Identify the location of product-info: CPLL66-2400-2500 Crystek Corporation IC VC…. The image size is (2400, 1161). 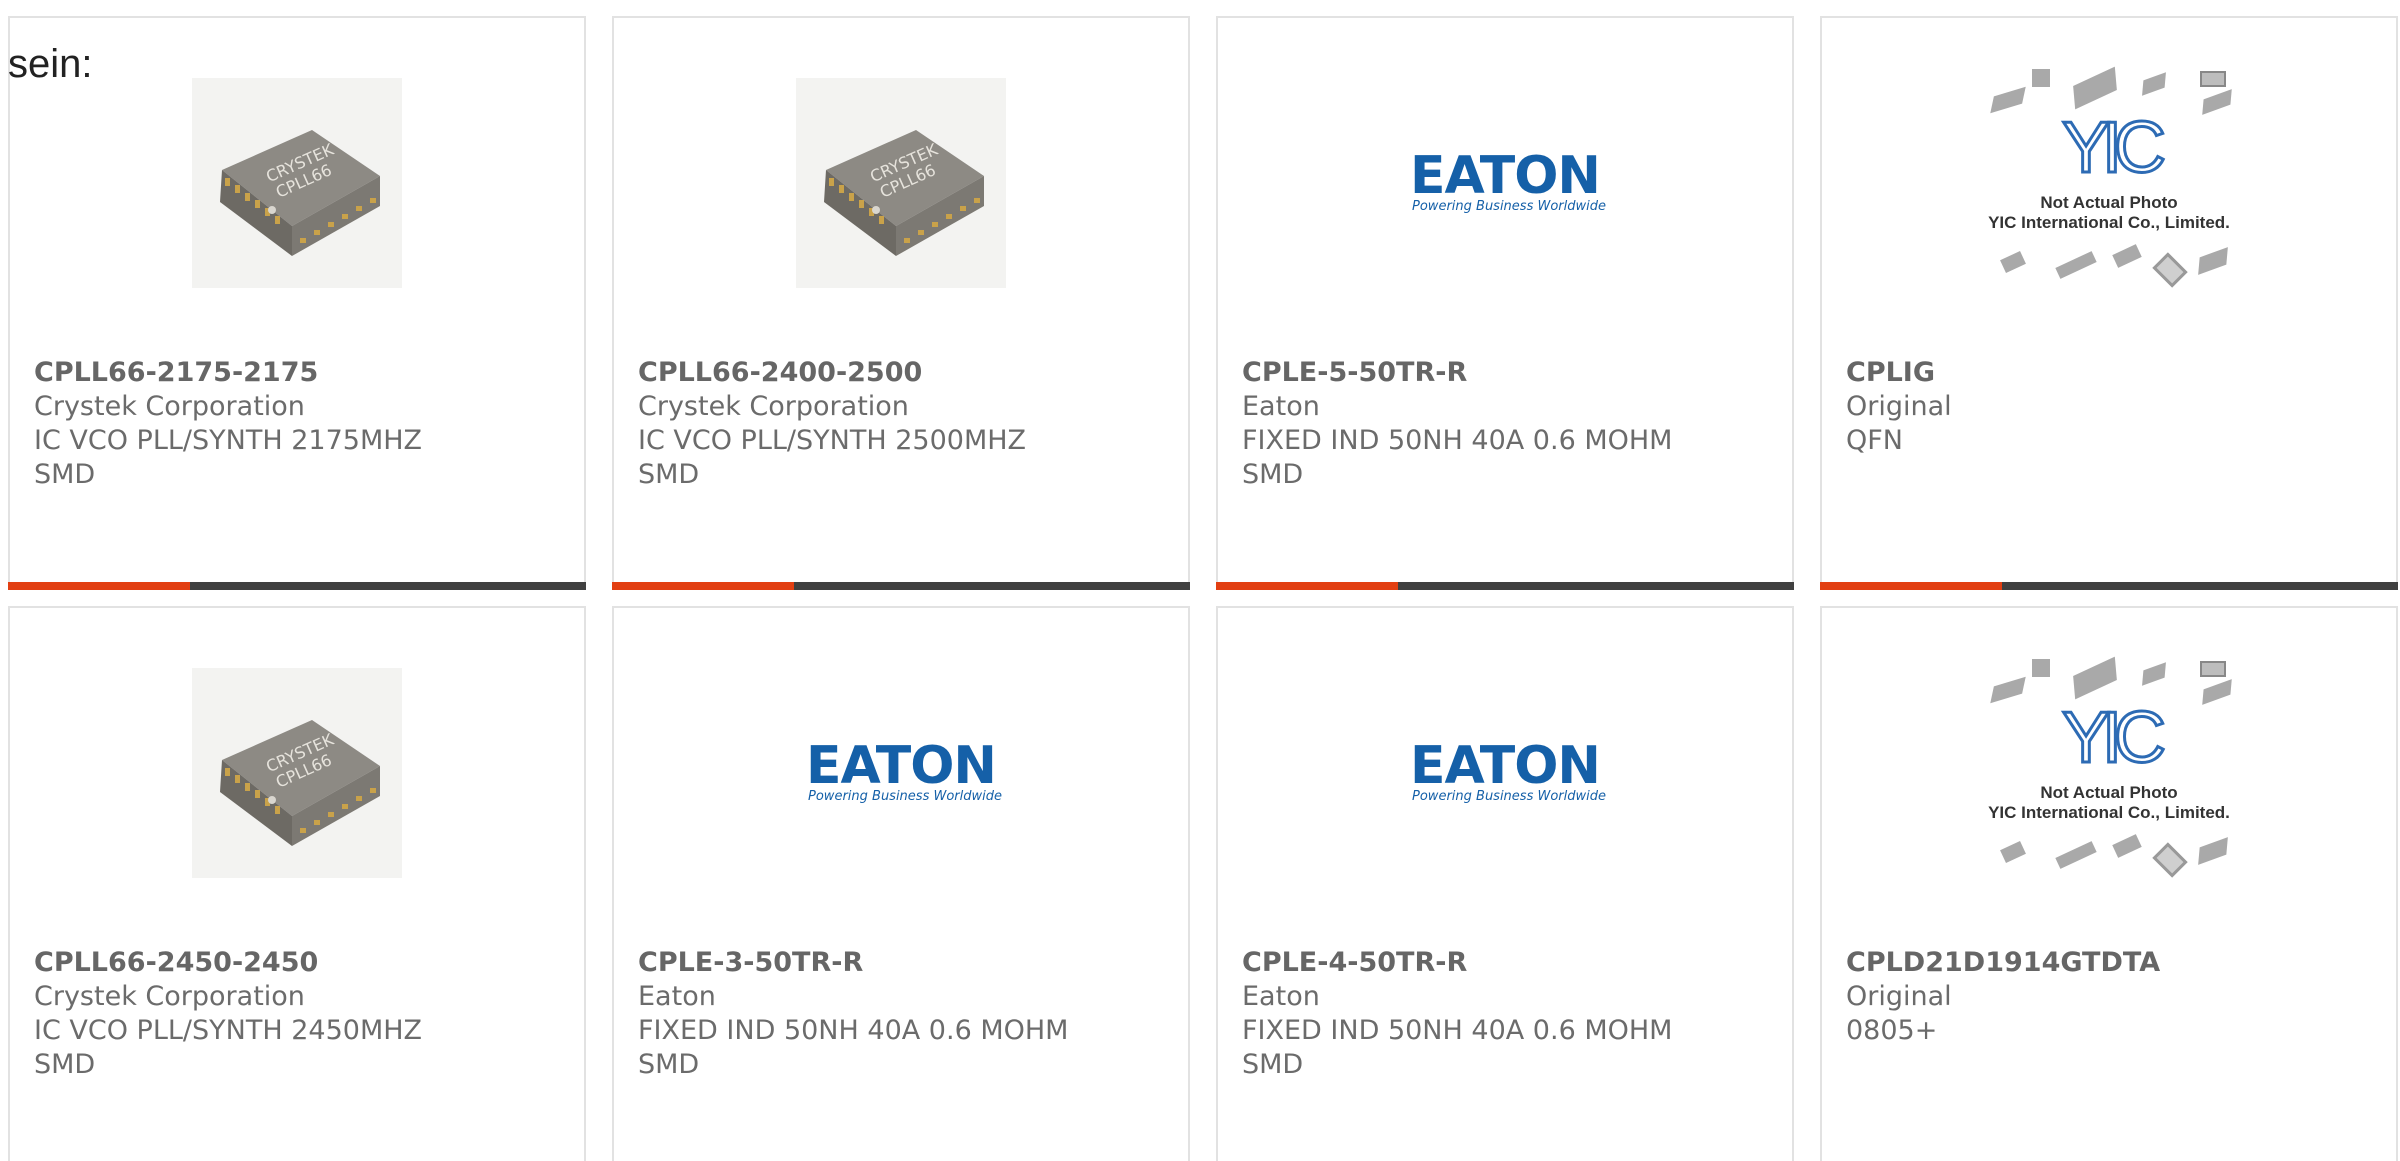
(905, 424).